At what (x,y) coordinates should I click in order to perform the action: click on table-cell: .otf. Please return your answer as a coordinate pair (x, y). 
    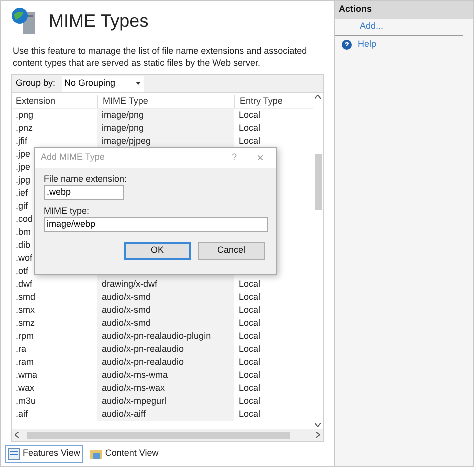
    Looking at the image, I should click on (22, 271).